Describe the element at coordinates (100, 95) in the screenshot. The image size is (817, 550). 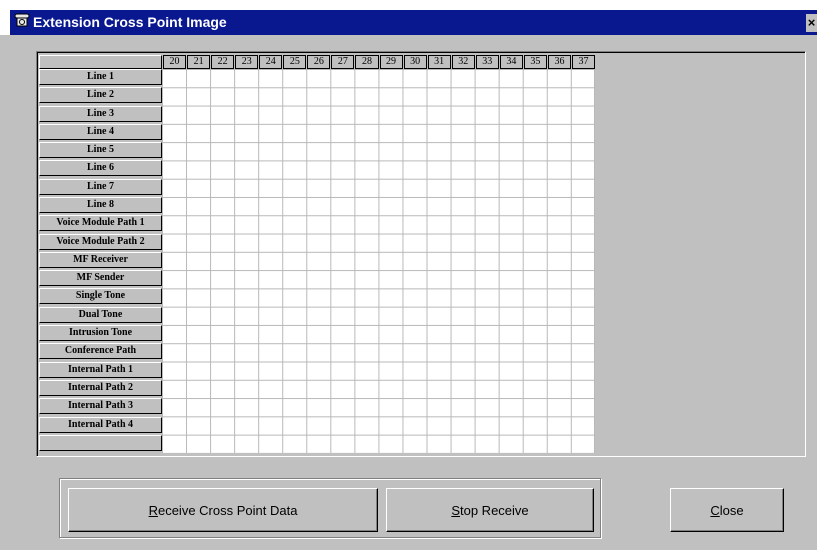
I see `row-header: Line 2` at that location.